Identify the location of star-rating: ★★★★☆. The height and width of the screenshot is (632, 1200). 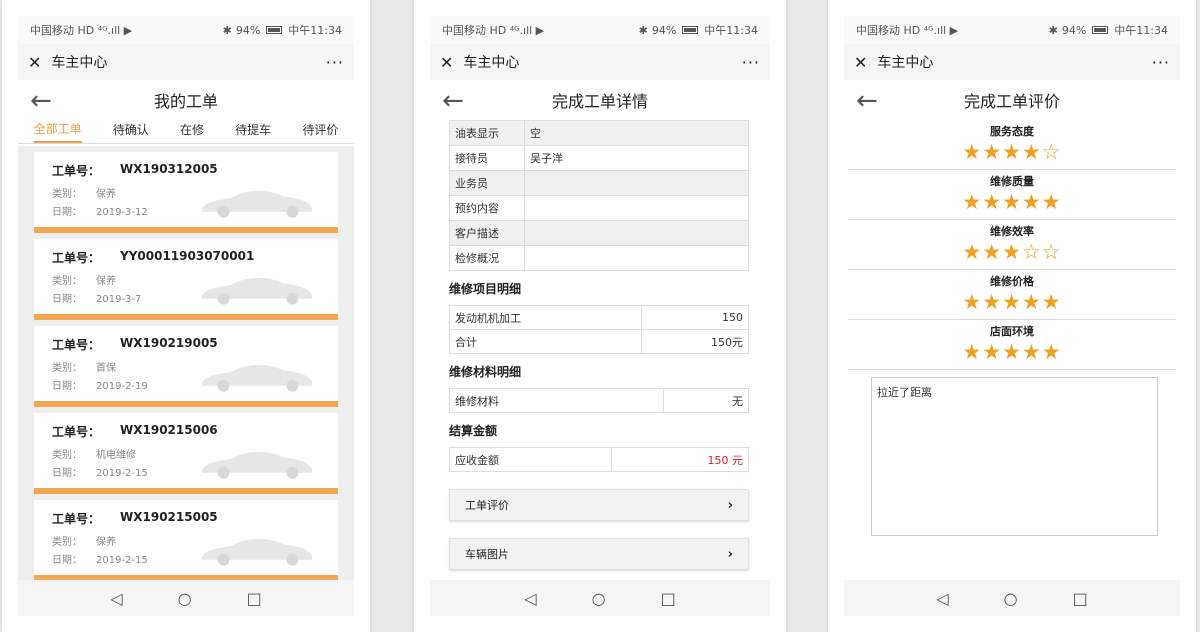
(1012, 152).